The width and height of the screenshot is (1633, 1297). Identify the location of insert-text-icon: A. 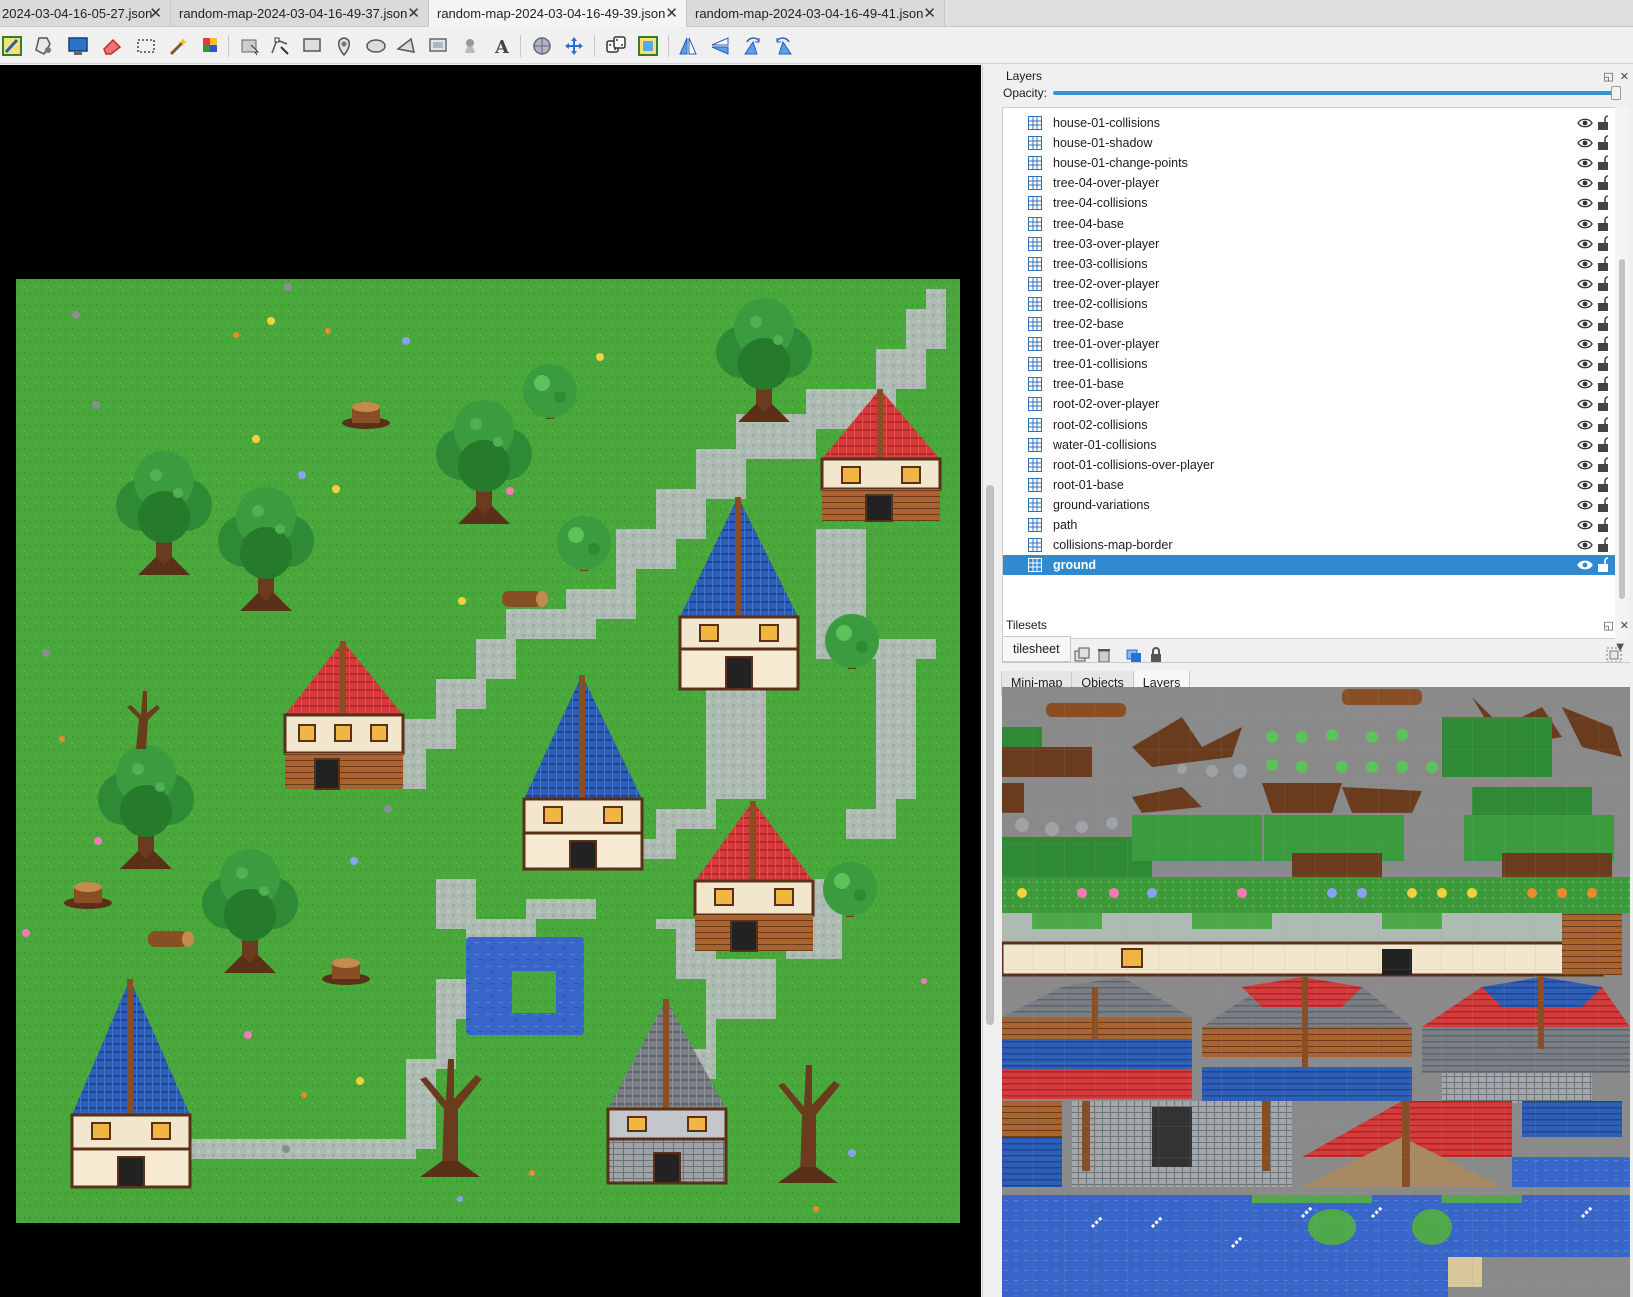
(502, 46).